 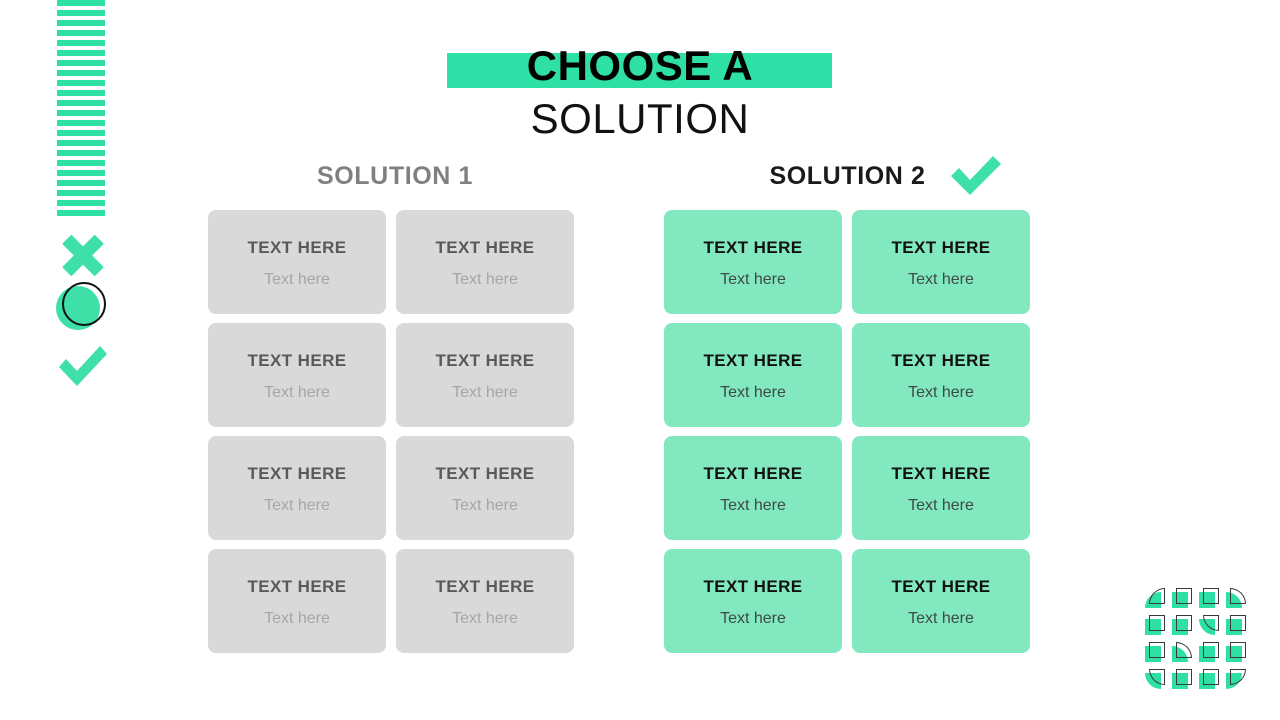 I want to click on card-solution-1-3: TEXT HERE Text here, so click(x=297, y=375).